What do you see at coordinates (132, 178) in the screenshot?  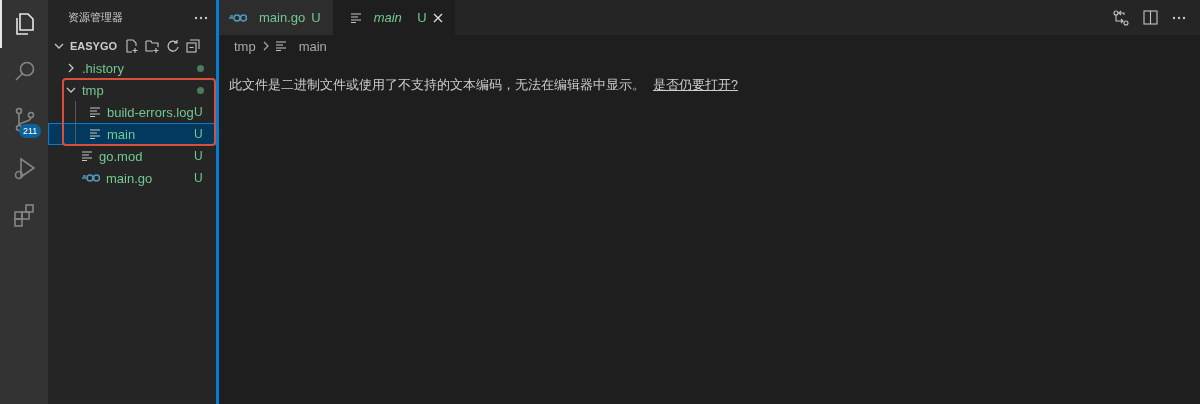 I see `tree-item: main.go U` at bounding box center [132, 178].